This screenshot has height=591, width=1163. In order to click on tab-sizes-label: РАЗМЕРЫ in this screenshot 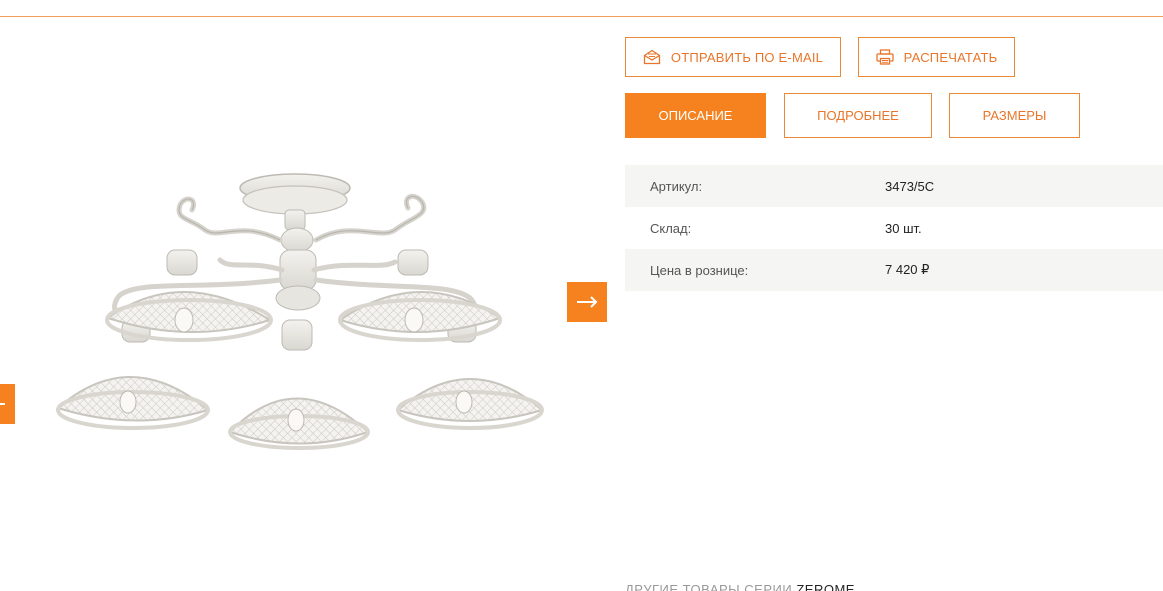, I will do `click(1014, 115)`.